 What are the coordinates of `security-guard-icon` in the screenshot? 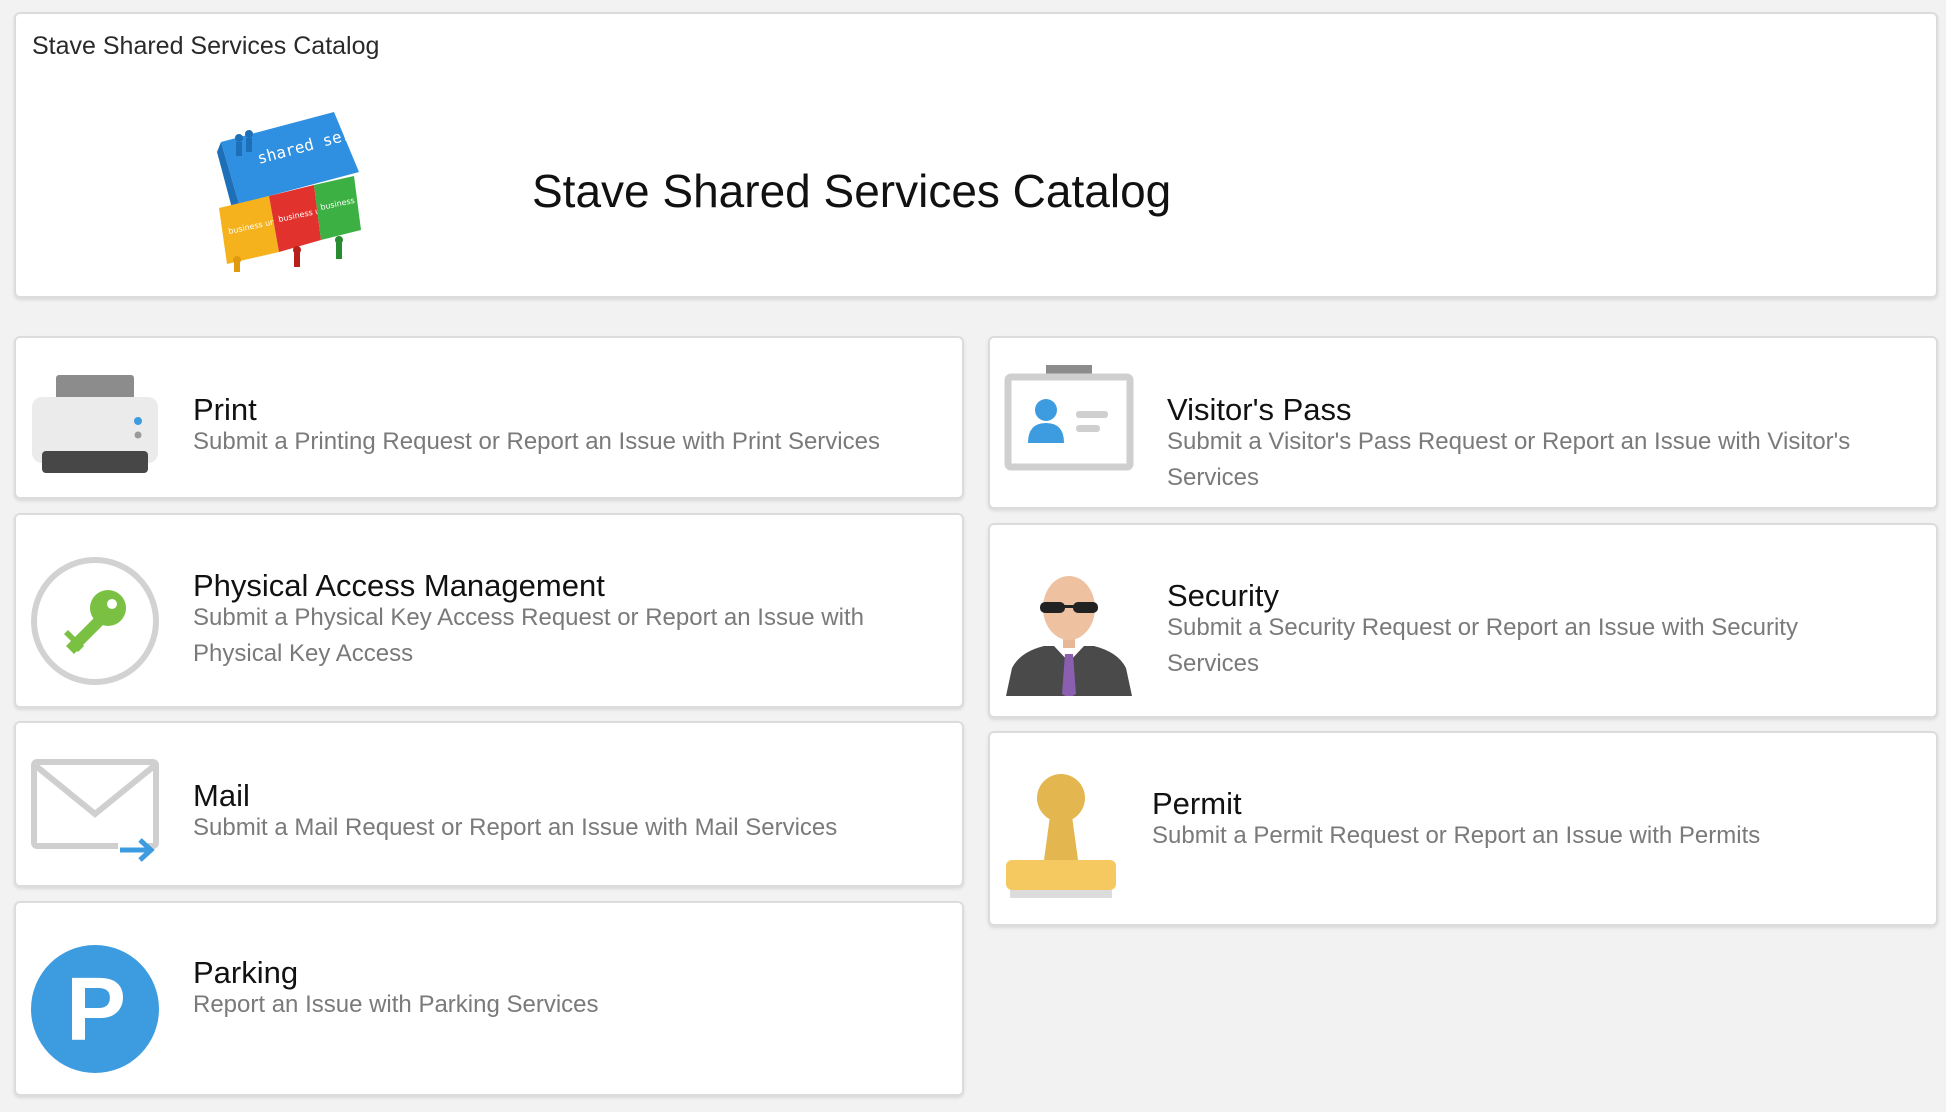 It's located at (1069, 636).